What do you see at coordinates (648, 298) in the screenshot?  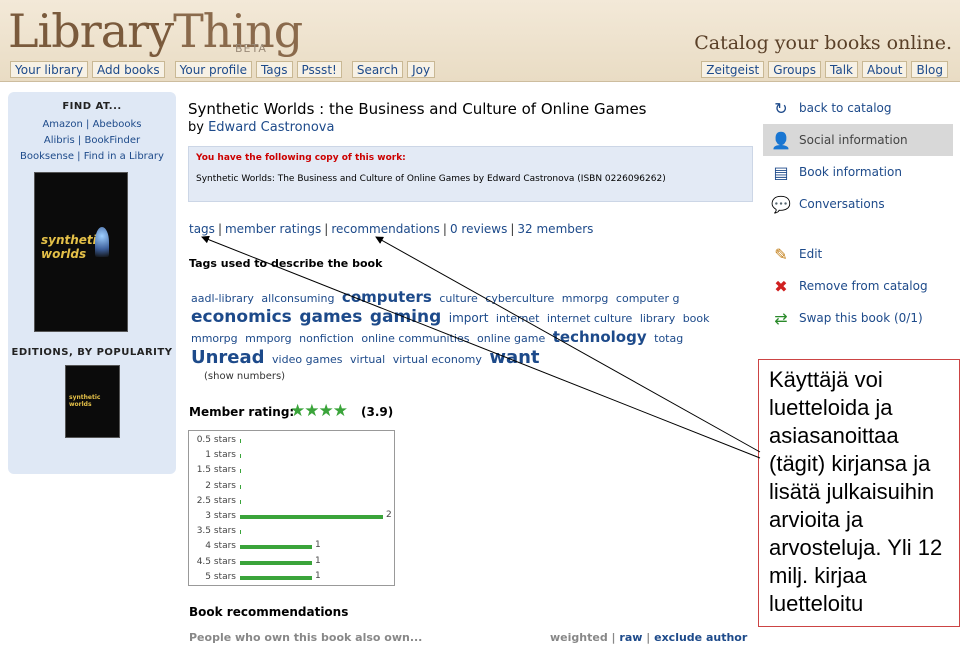 I see `tag-link: computer g` at bounding box center [648, 298].